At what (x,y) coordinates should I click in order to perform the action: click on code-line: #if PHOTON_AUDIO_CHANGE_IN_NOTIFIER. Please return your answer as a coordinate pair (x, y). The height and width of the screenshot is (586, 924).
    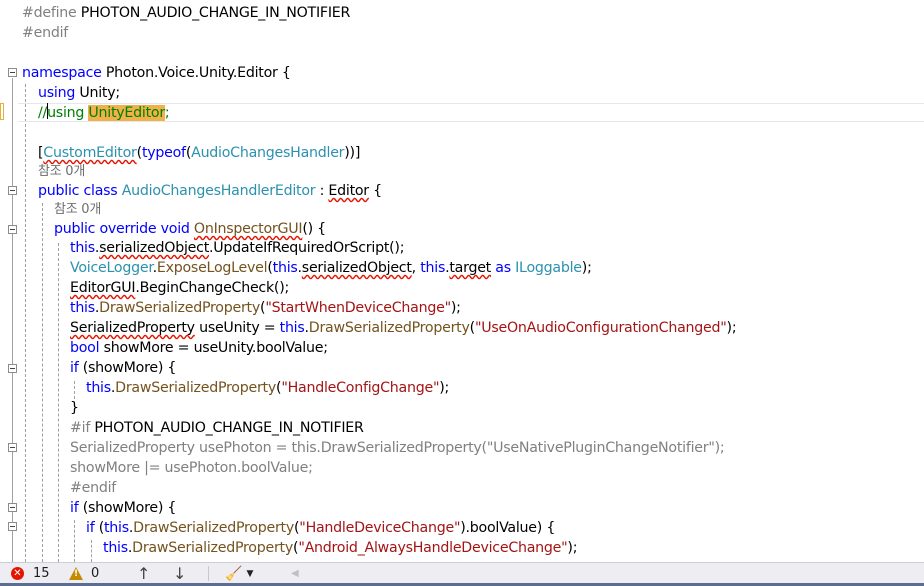
    Looking at the image, I should click on (462, 428).